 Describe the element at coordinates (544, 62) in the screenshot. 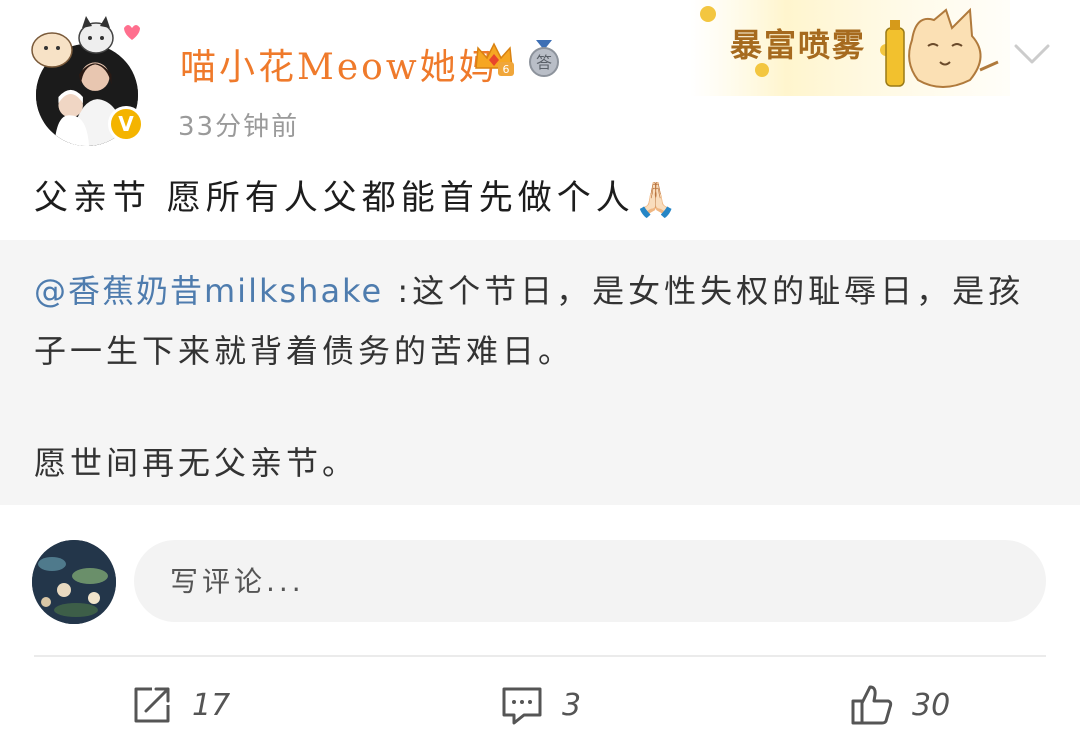

I see `medal-text: 答` at that location.